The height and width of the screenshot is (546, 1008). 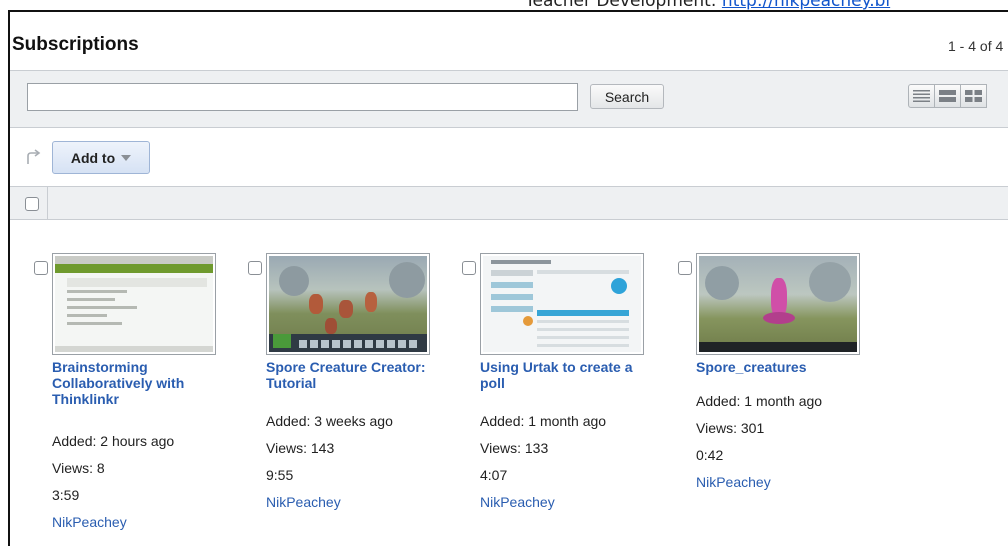 What do you see at coordinates (514, 448) in the screenshot?
I see `video-views: Views: 133` at bounding box center [514, 448].